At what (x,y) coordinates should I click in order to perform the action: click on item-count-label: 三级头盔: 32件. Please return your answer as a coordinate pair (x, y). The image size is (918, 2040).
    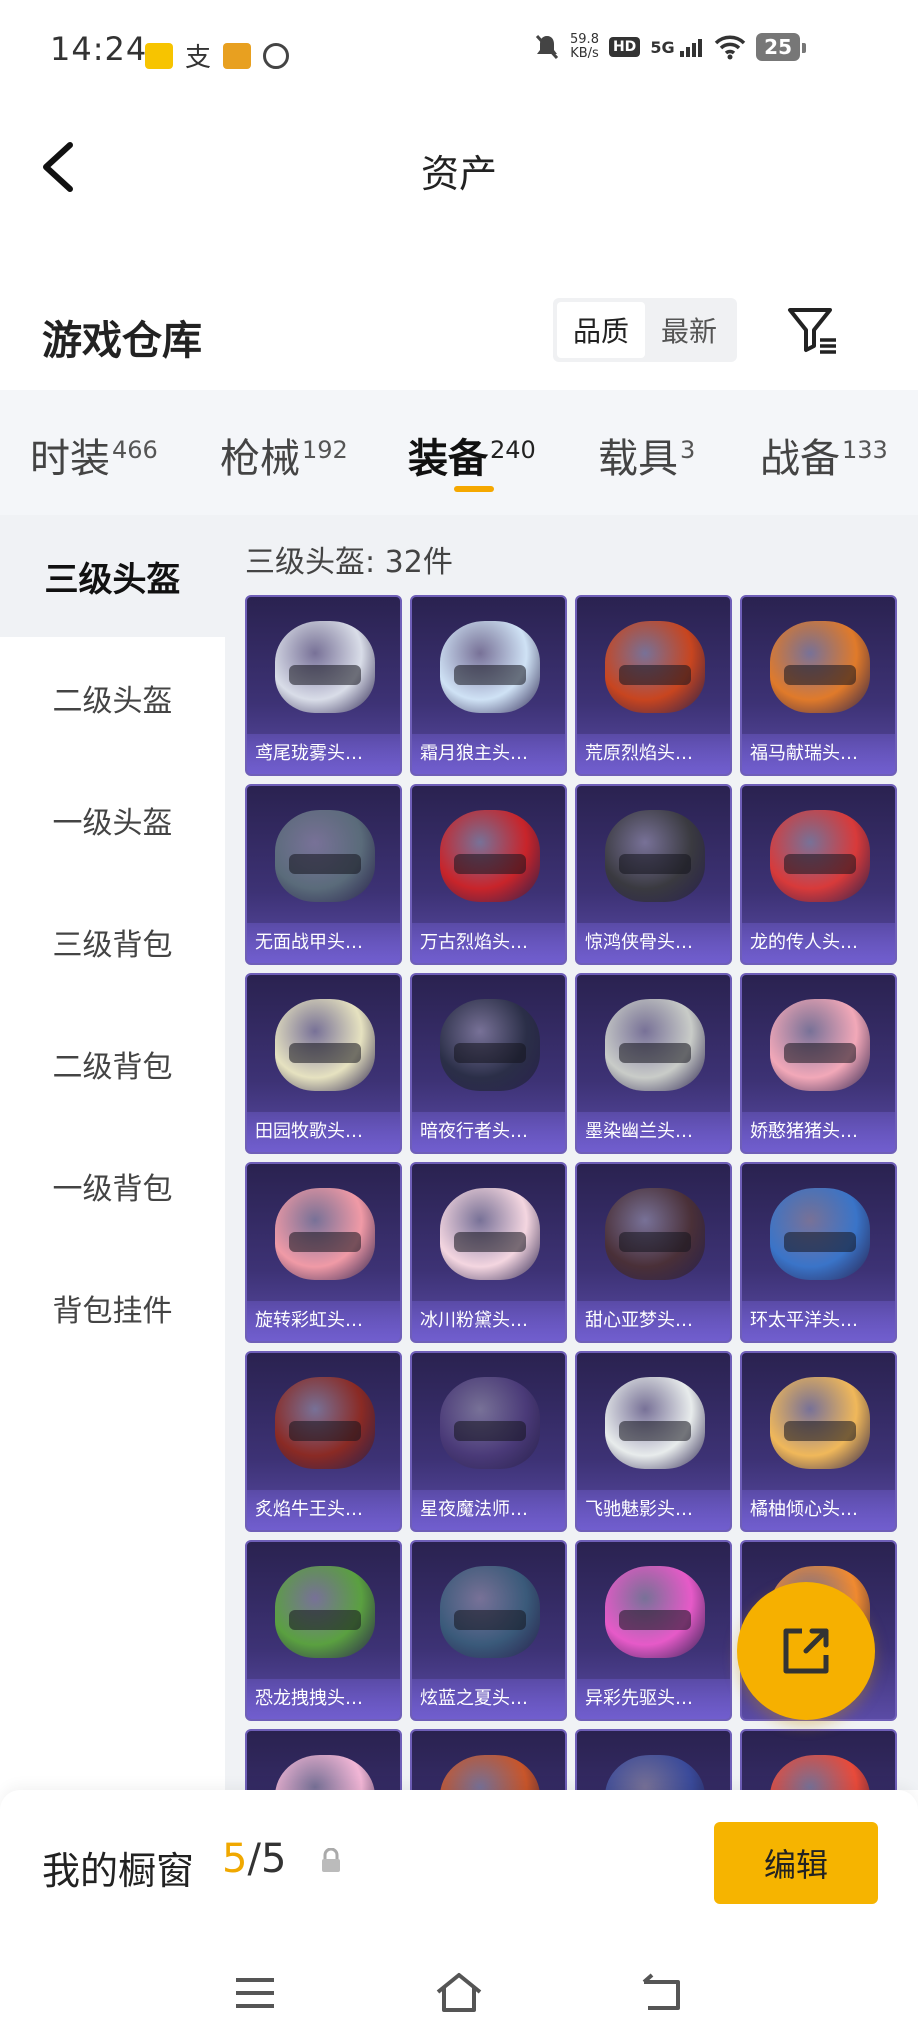
    Looking at the image, I should click on (349, 562).